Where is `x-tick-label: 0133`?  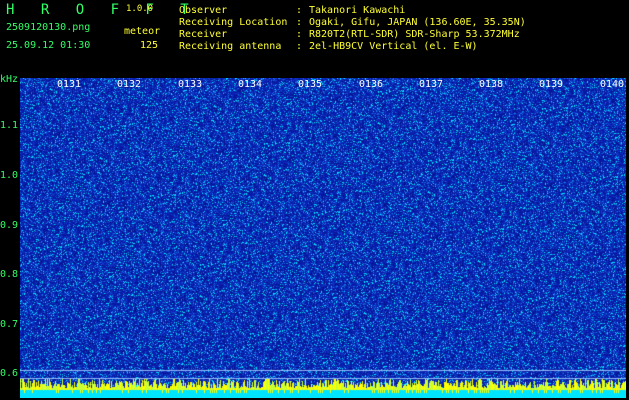 x-tick-label: 0133 is located at coordinates (190, 84).